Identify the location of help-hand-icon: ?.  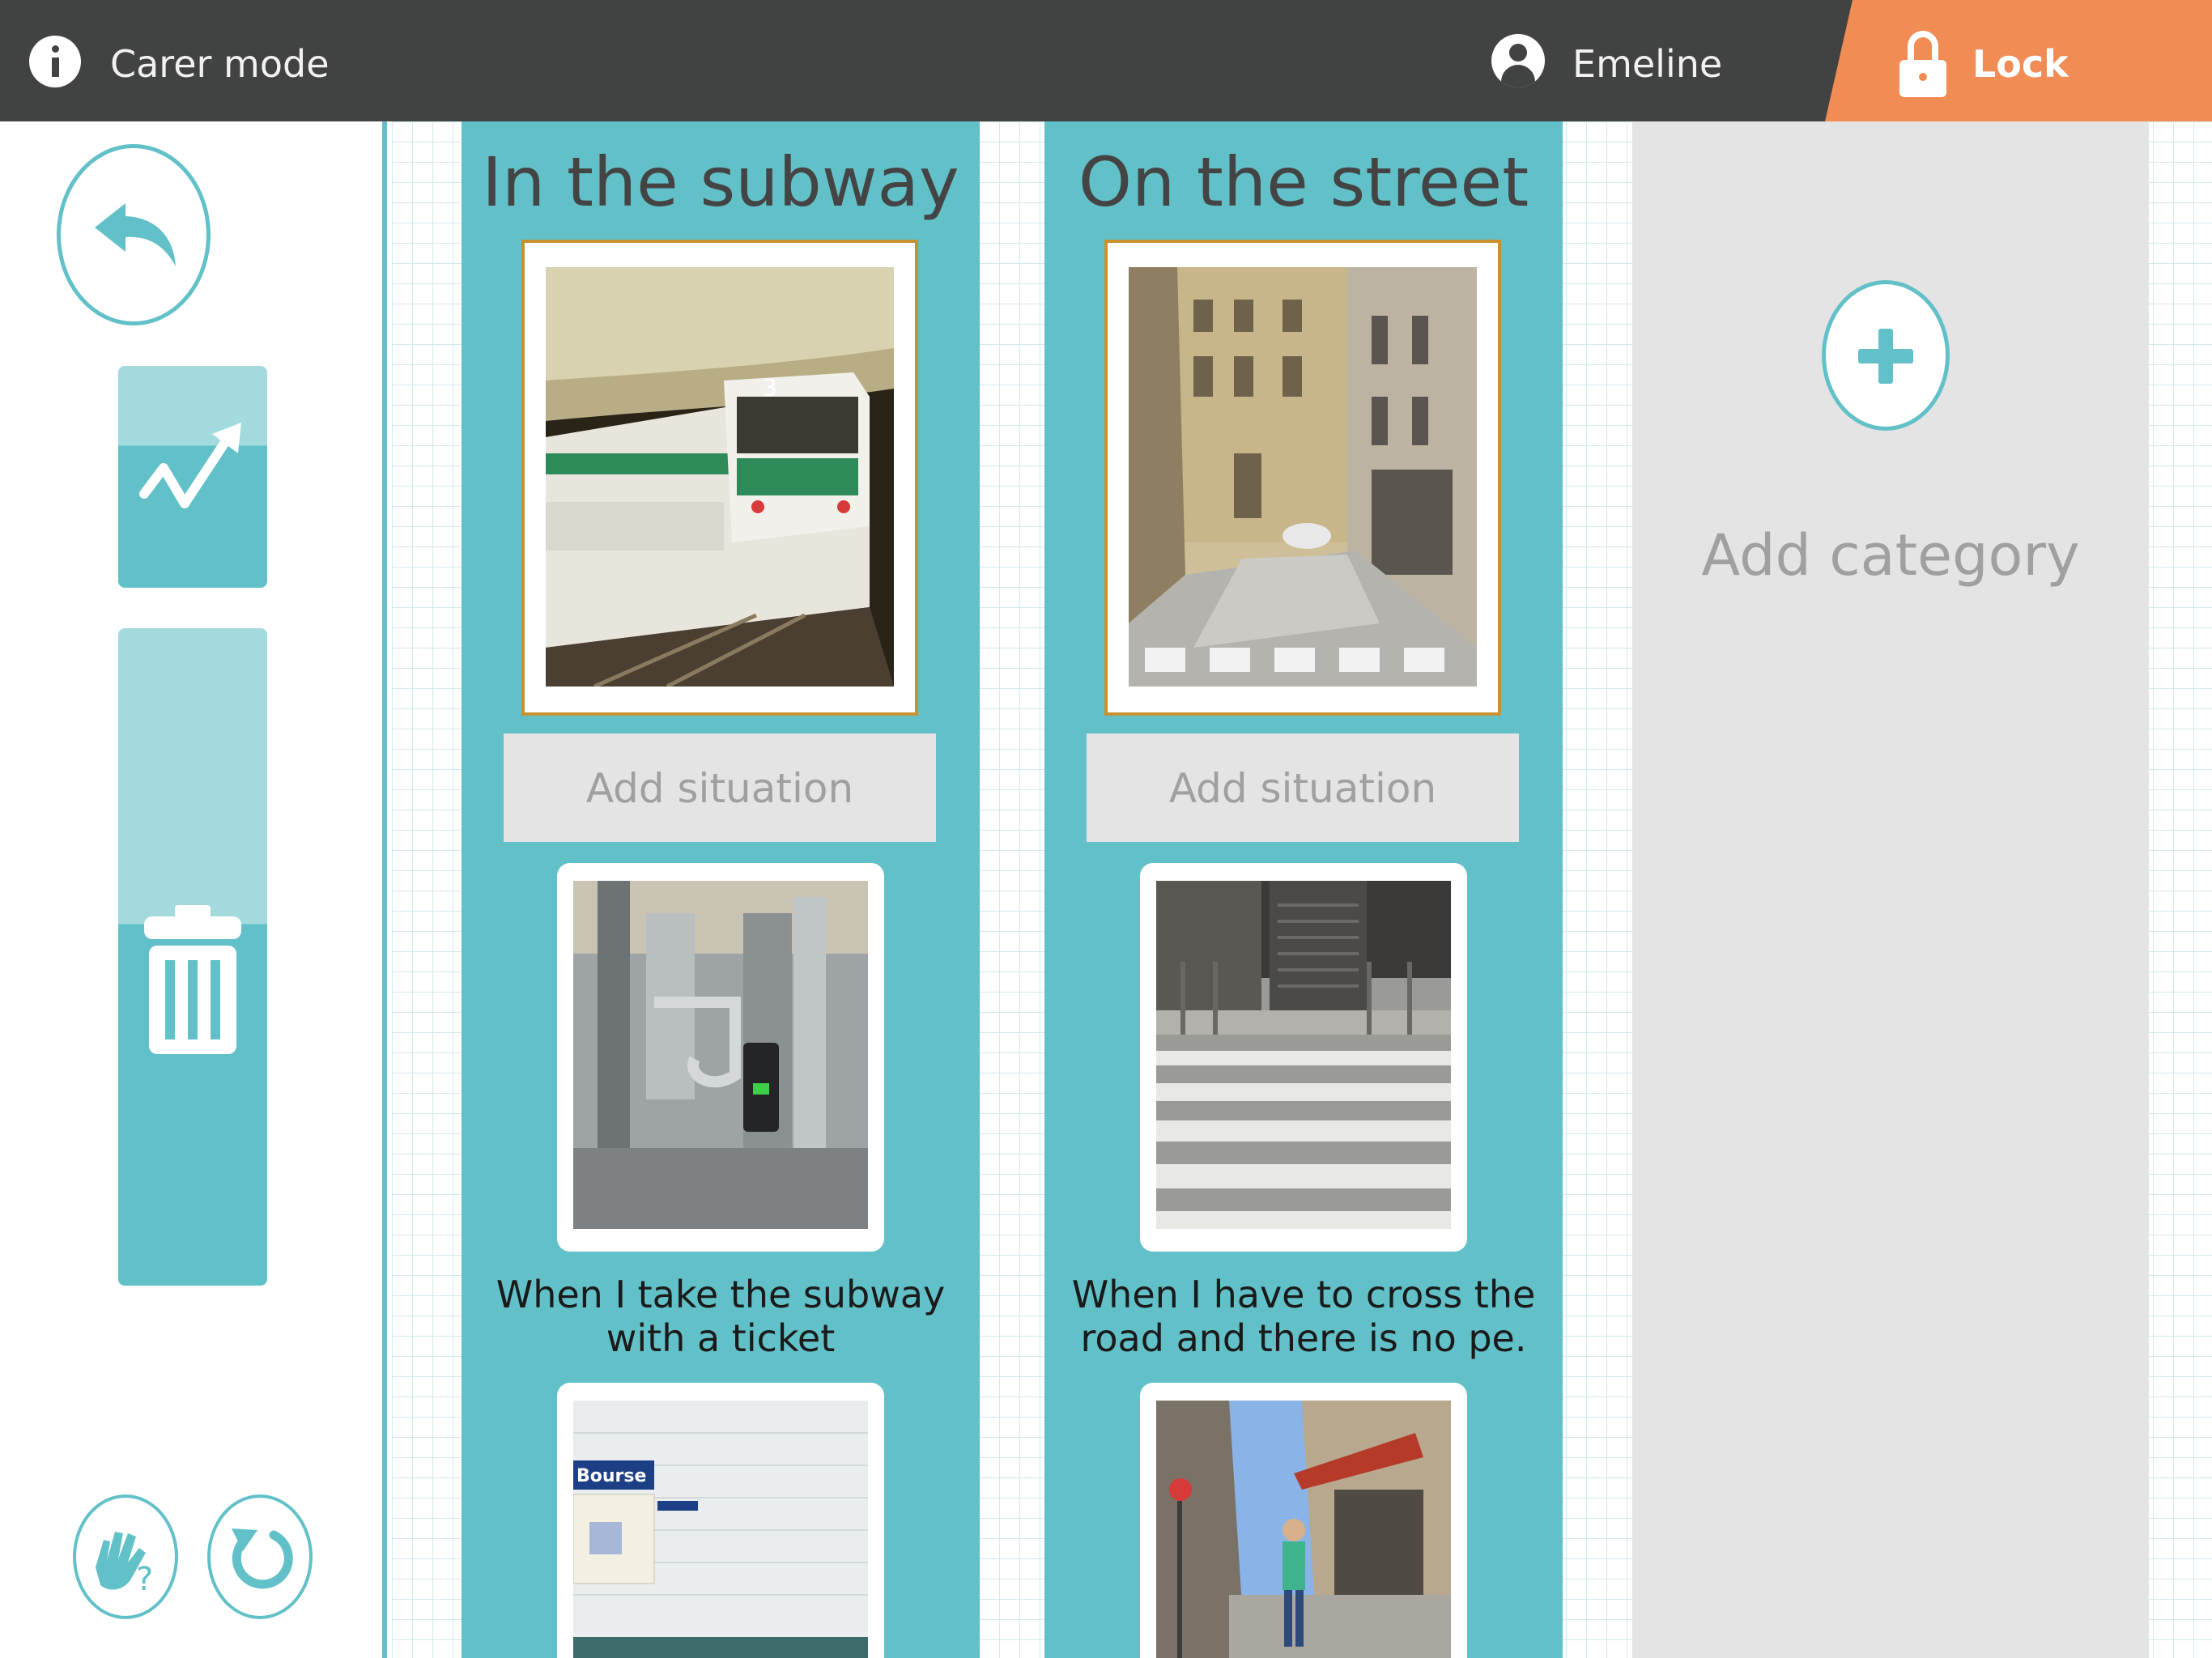
(124, 1565).